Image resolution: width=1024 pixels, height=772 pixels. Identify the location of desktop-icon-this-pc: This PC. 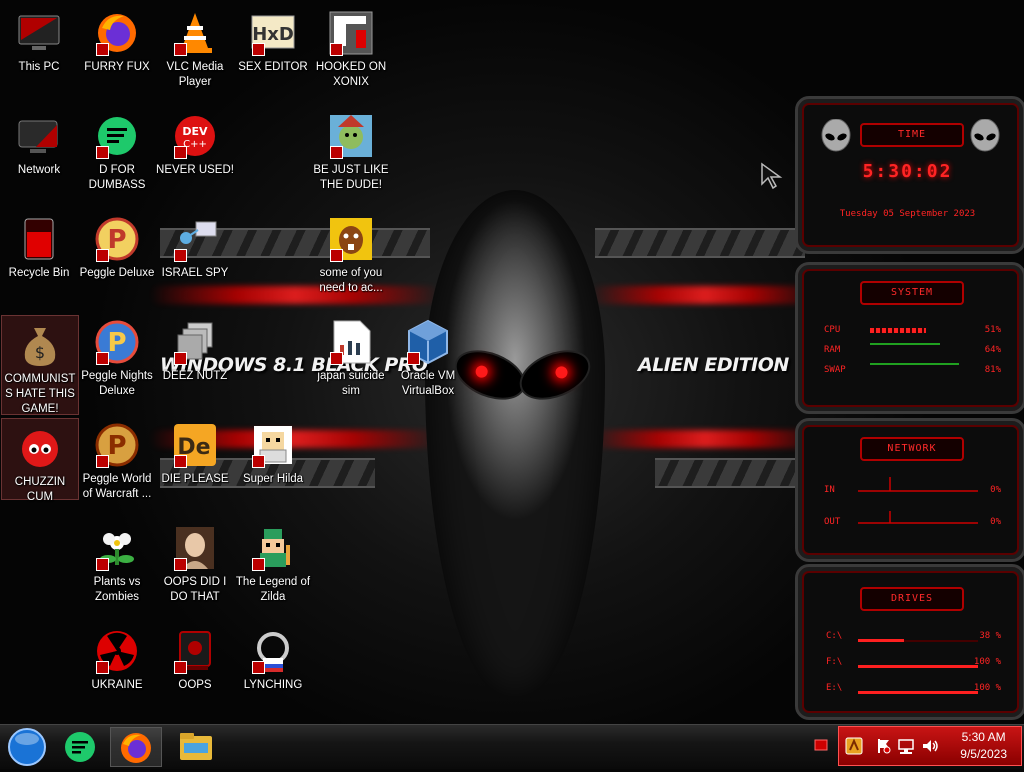
(39, 52).